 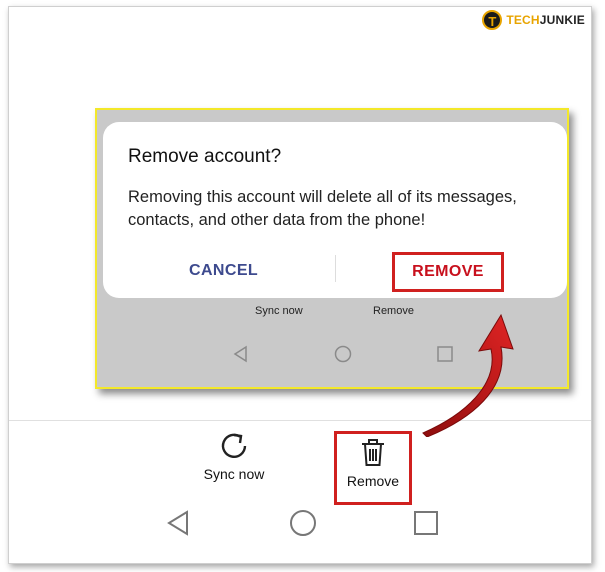 What do you see at coordinates (303, 523) in the screenshot?
I see `home-icon` at bounding box center [303, 523].